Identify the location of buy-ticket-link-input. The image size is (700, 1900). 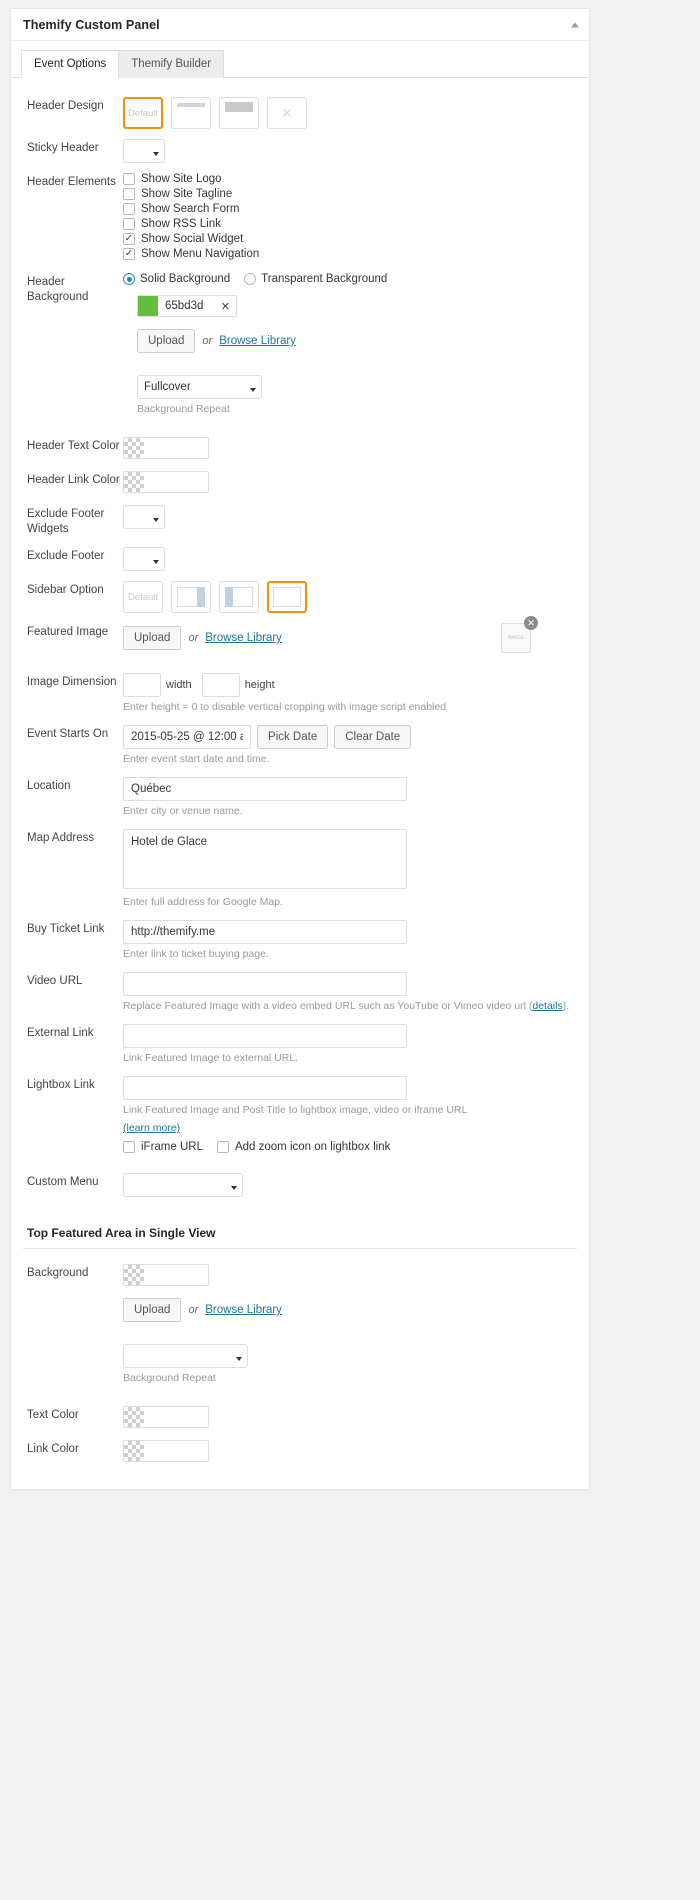
(265, 932).